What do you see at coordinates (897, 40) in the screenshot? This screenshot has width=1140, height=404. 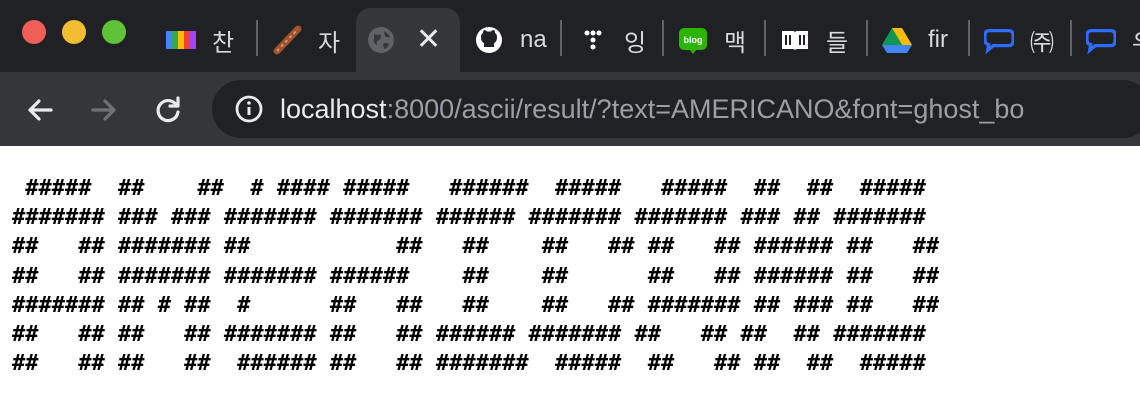 I see `google-drive-icon` at bounding box center [897, 40].